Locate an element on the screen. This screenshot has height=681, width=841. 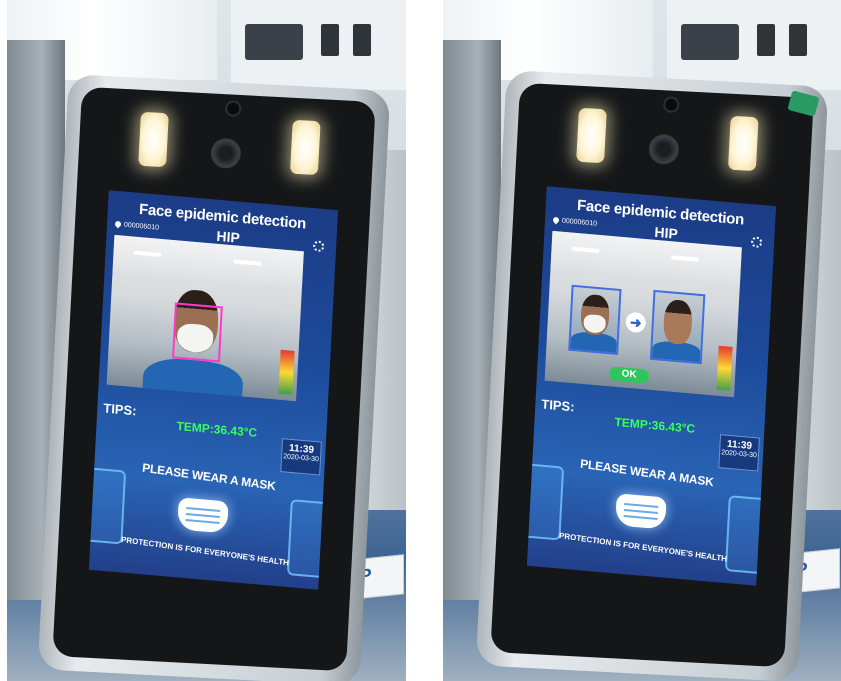
person-body is located at coordinates (192, 378).